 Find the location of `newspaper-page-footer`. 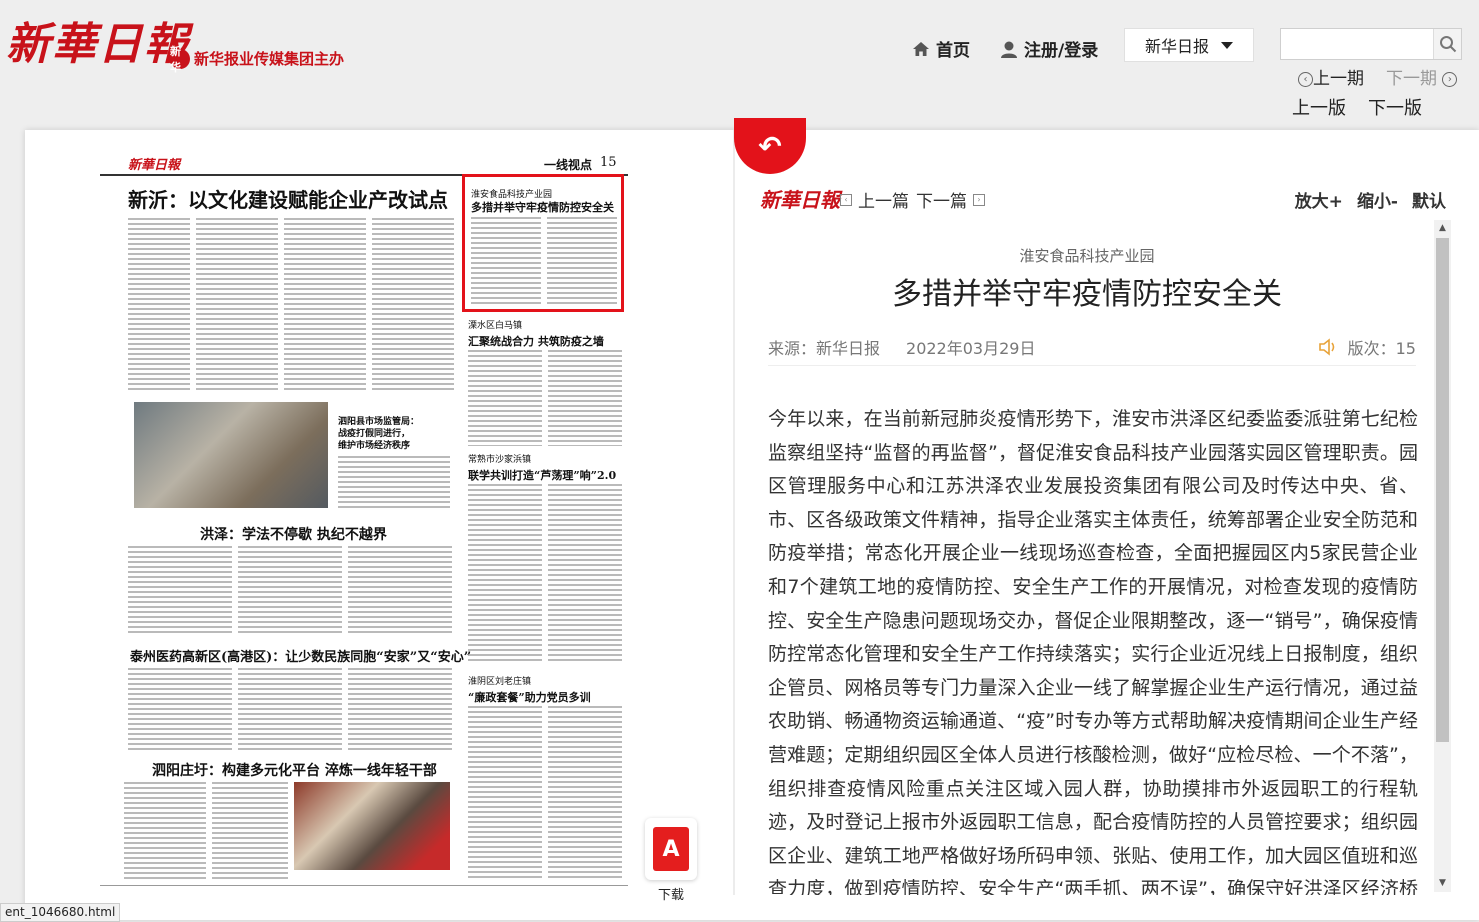

newspaper-page-footer is located at coordinates (364, 888).